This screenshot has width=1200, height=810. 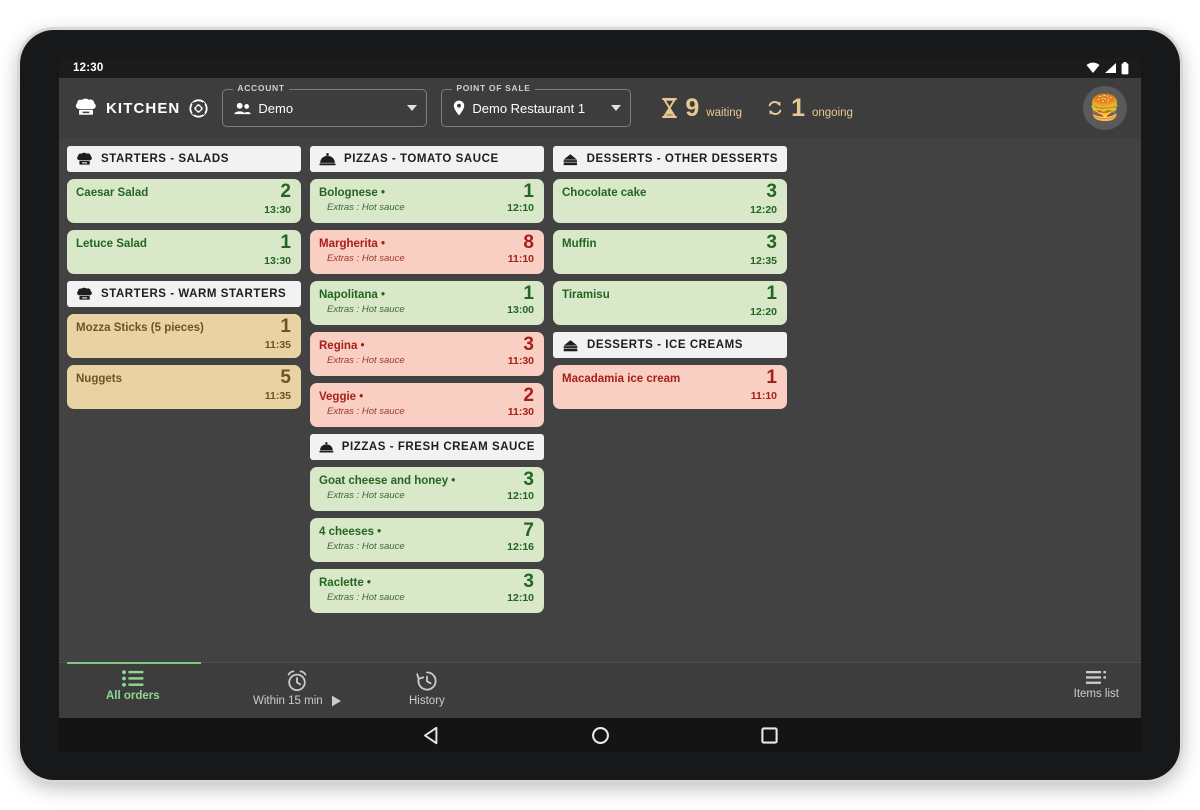 I want to click on order-card: Nuggets 5 11:35, so click(x=184, y=387).